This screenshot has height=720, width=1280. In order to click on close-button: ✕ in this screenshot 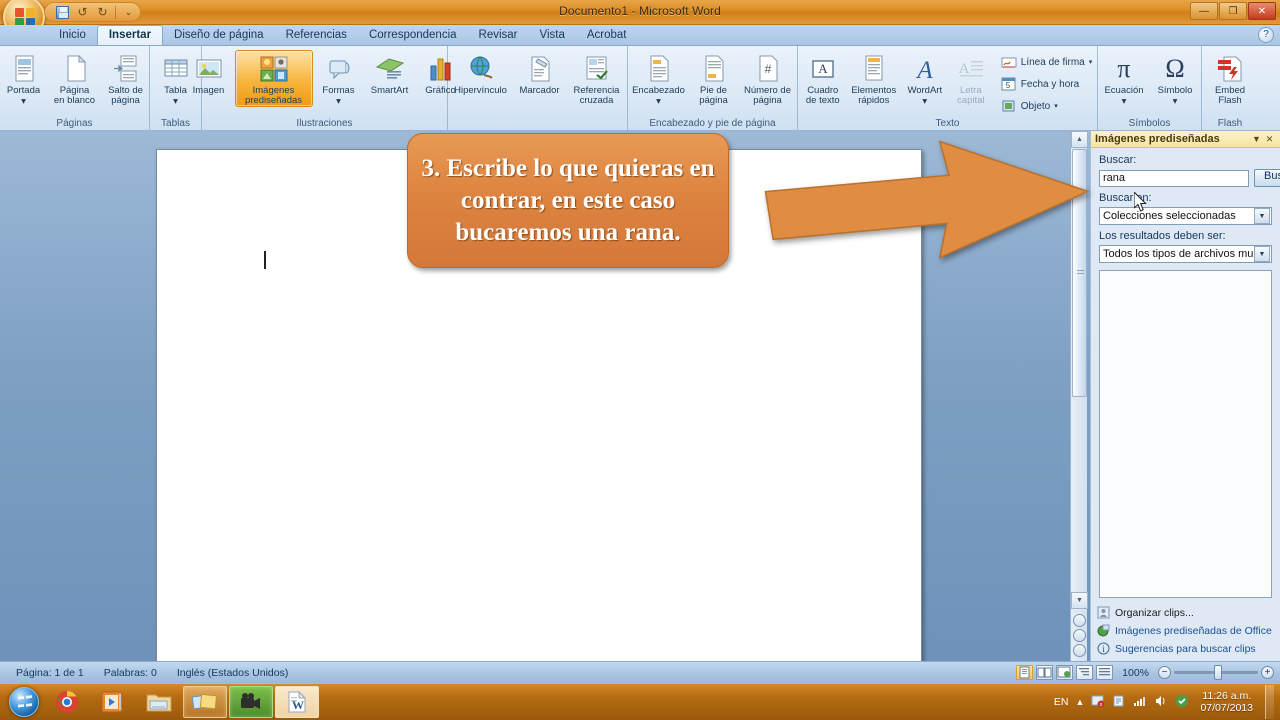, I will do `click(1262, 11)`.